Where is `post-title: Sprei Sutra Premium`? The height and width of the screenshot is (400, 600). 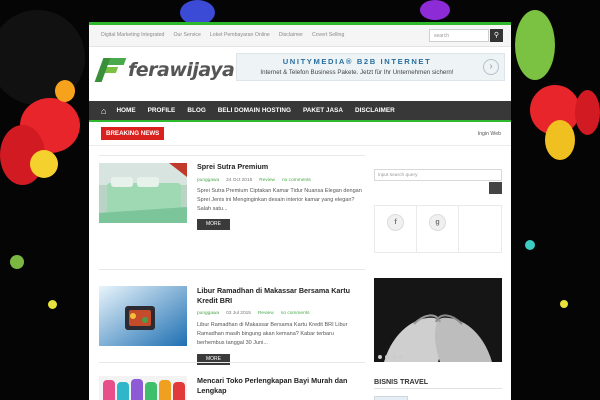 post-title: Sprei Sutra Premium is located at coordinates (278, 167).